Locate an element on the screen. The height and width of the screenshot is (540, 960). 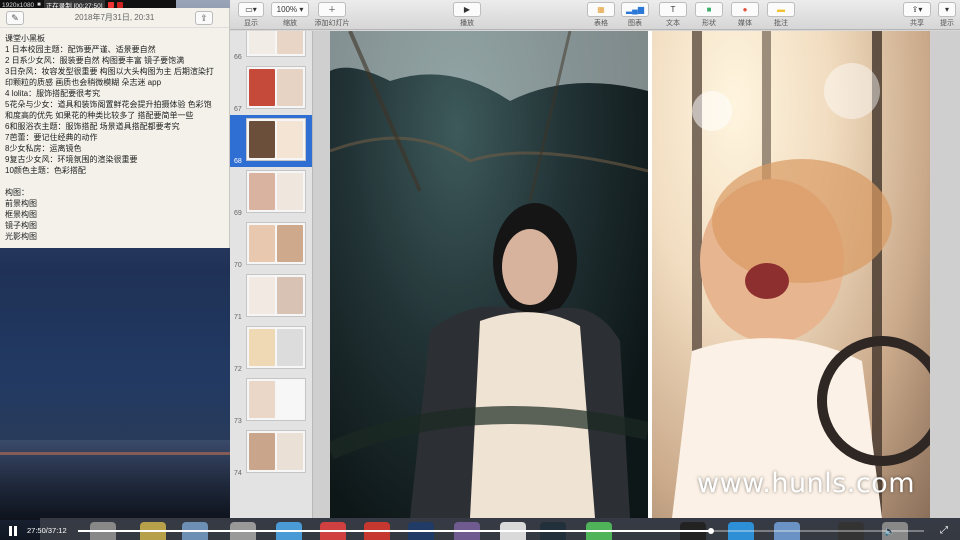
view-control: ▭▾ 显示 is located at coordinates (251, 15).